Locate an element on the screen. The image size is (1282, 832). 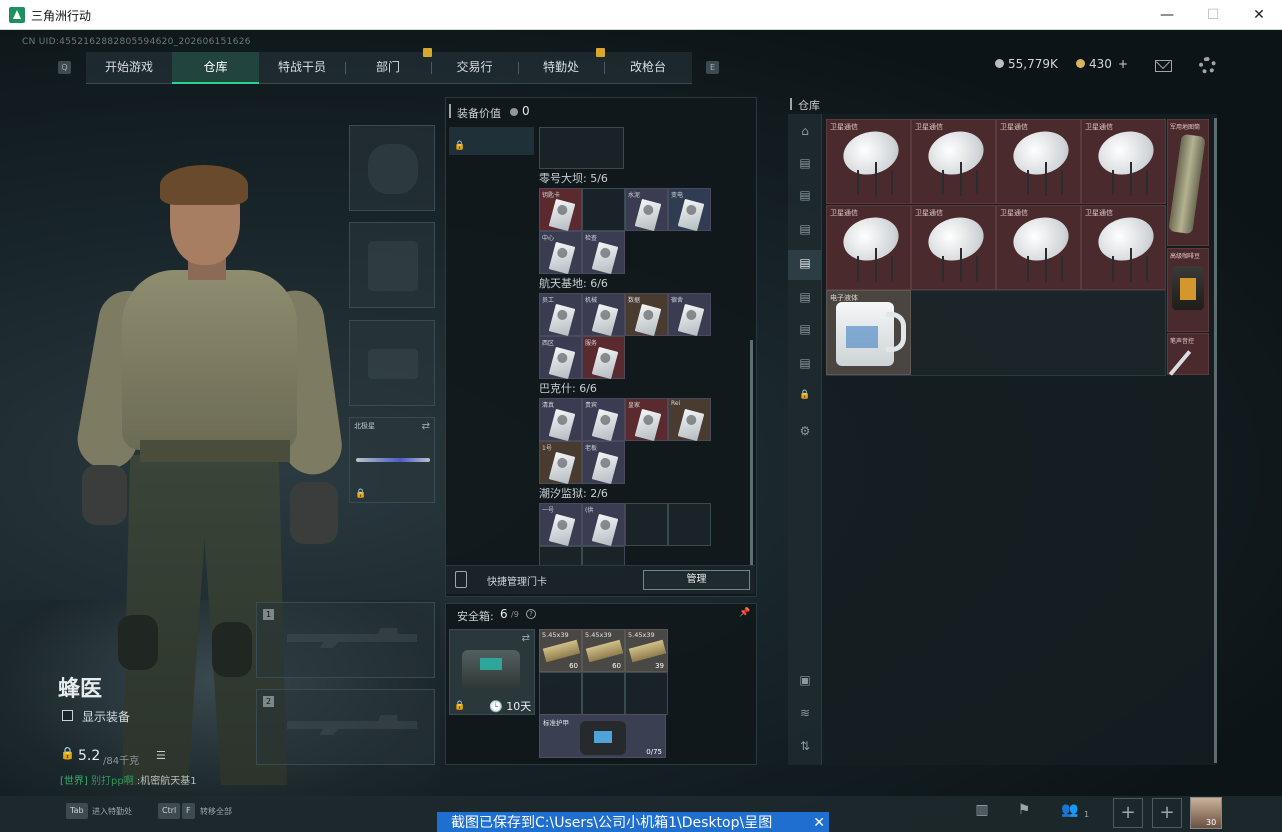
helmet-placeholder-icon is located at coordinates (393, 169).